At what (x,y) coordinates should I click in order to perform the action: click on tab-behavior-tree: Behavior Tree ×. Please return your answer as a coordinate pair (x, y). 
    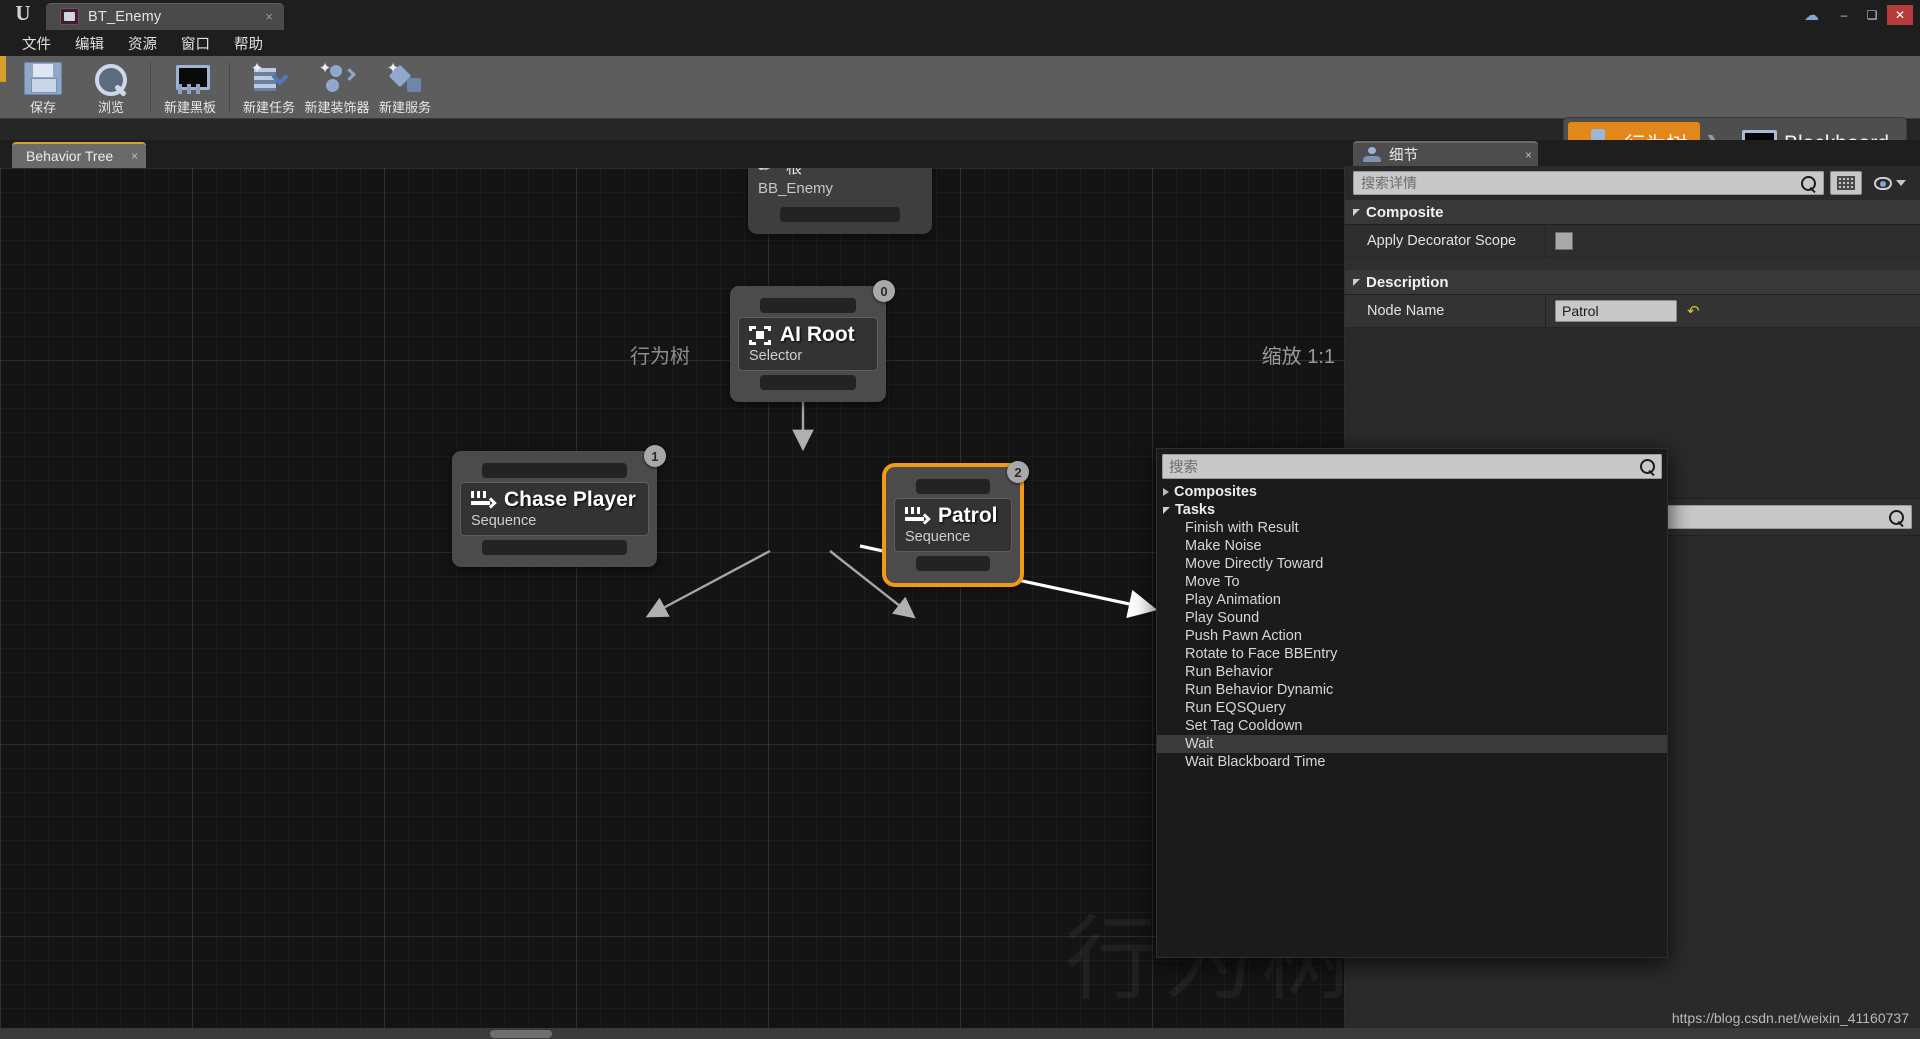
    Looking at the image, I should click on (79, 155).